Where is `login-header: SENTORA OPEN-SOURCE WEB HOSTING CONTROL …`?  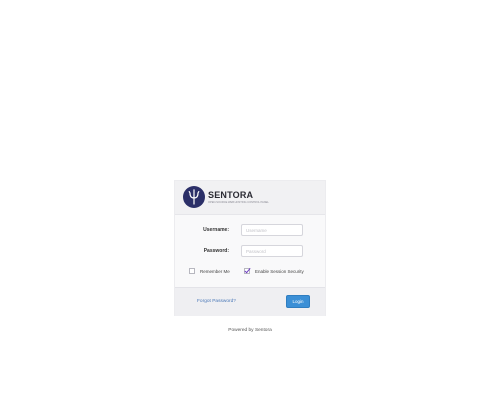 login-header: SENTORA OPEN-SOURCE WEB HOSTING CONTROL … is located at coordinates (250, 198).